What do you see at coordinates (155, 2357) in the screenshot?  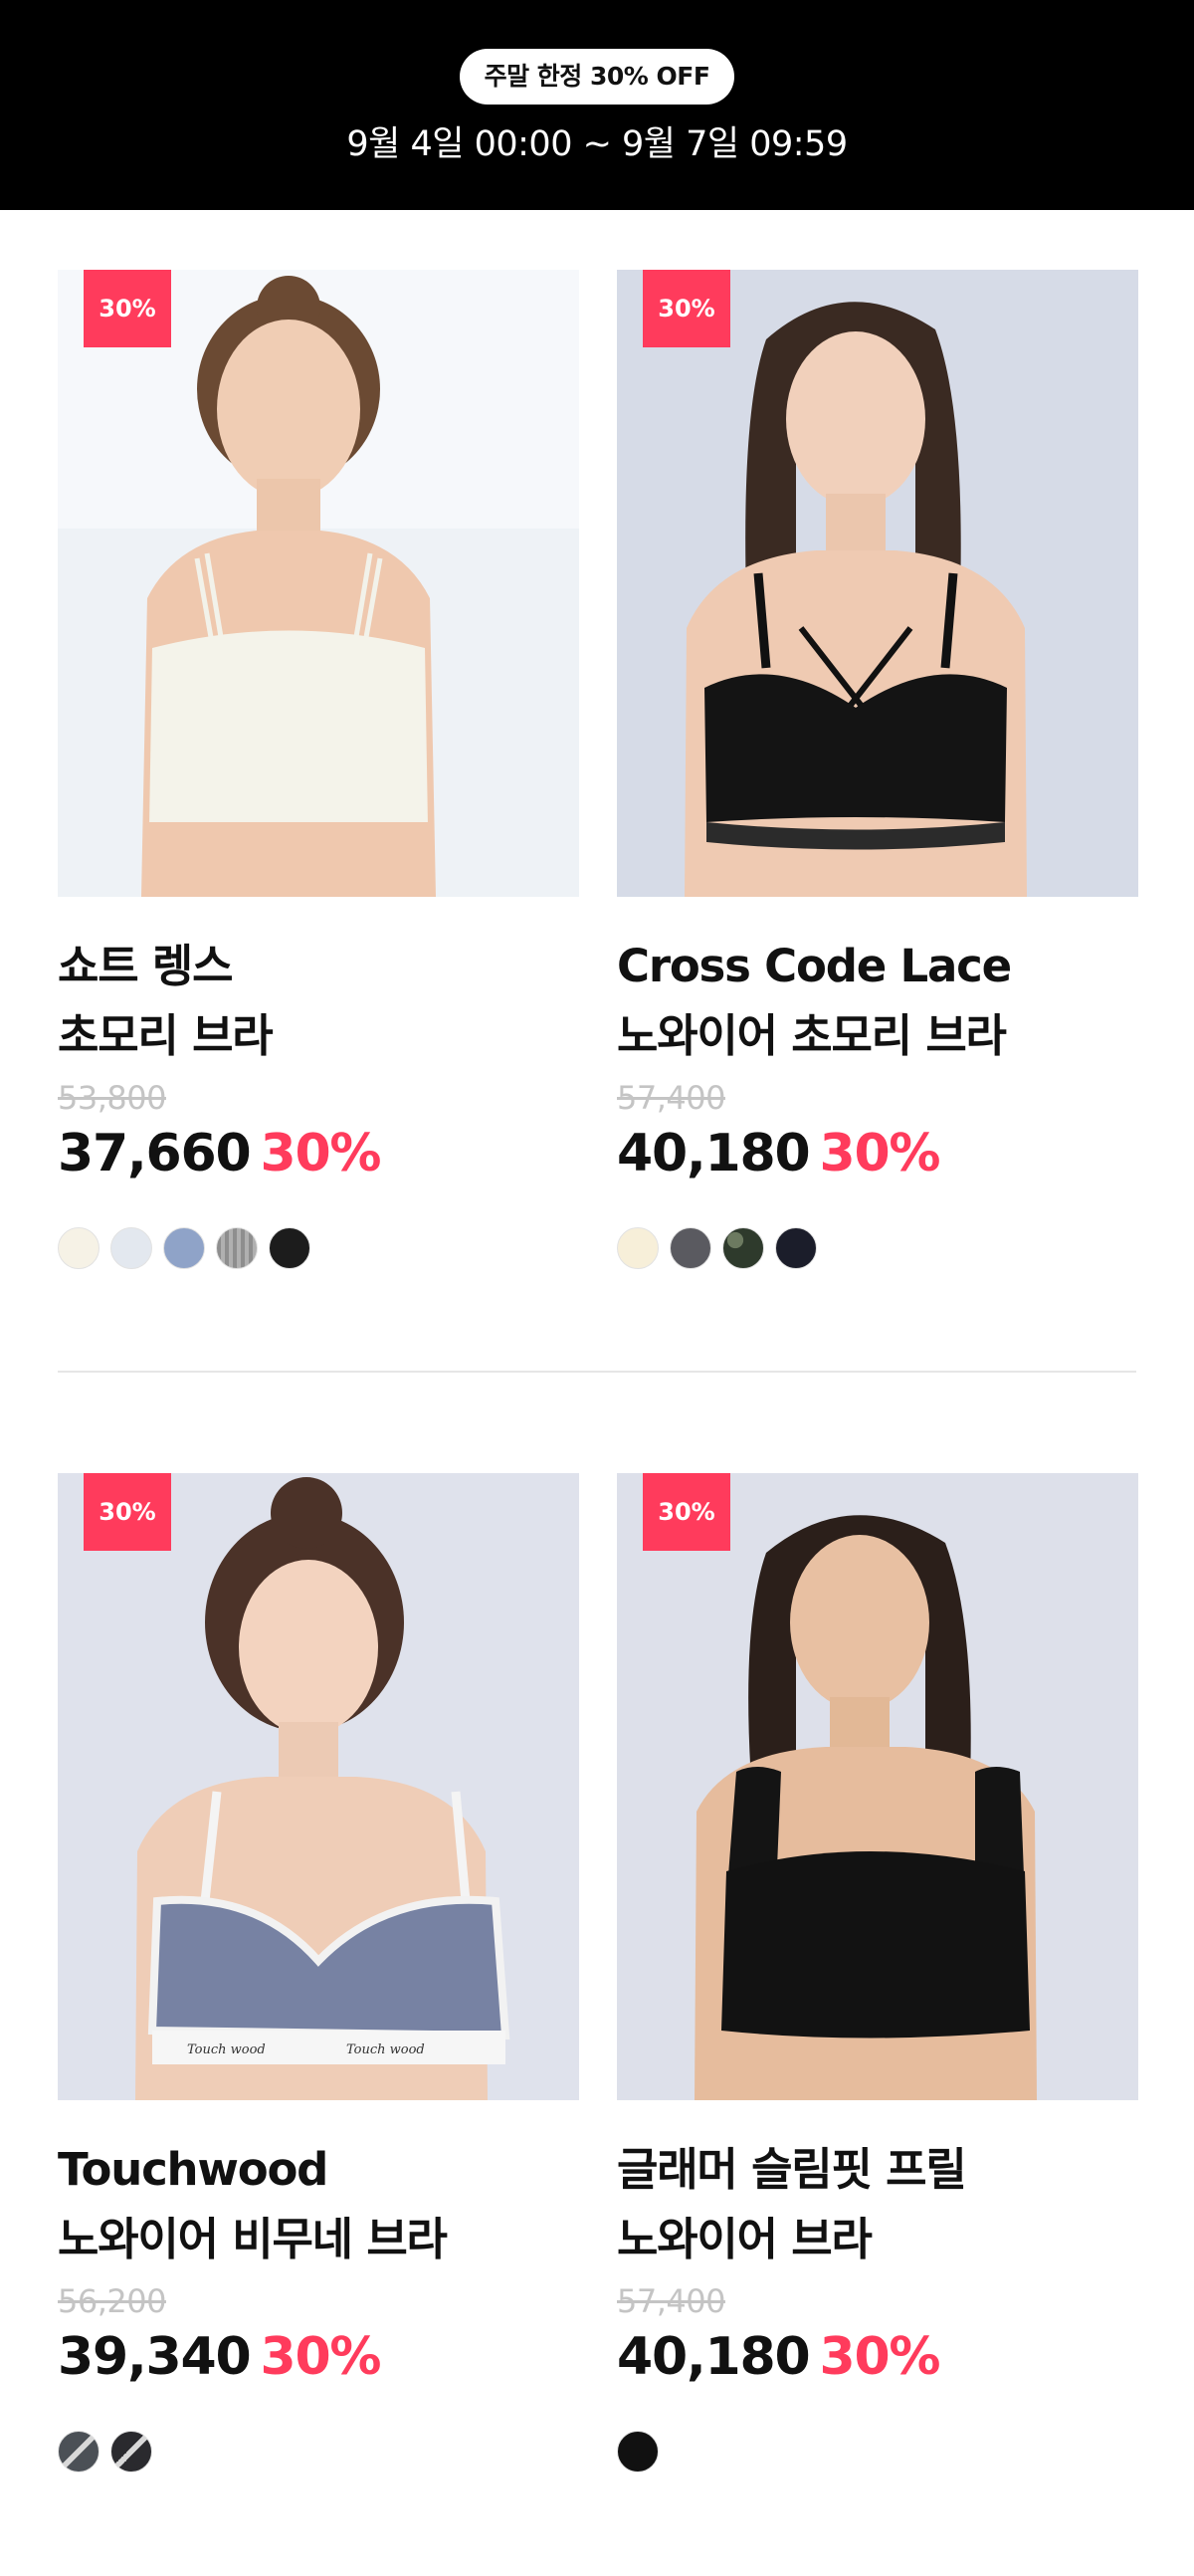 I see `sale-price: 39,340` at bounding box center [155, 2357].